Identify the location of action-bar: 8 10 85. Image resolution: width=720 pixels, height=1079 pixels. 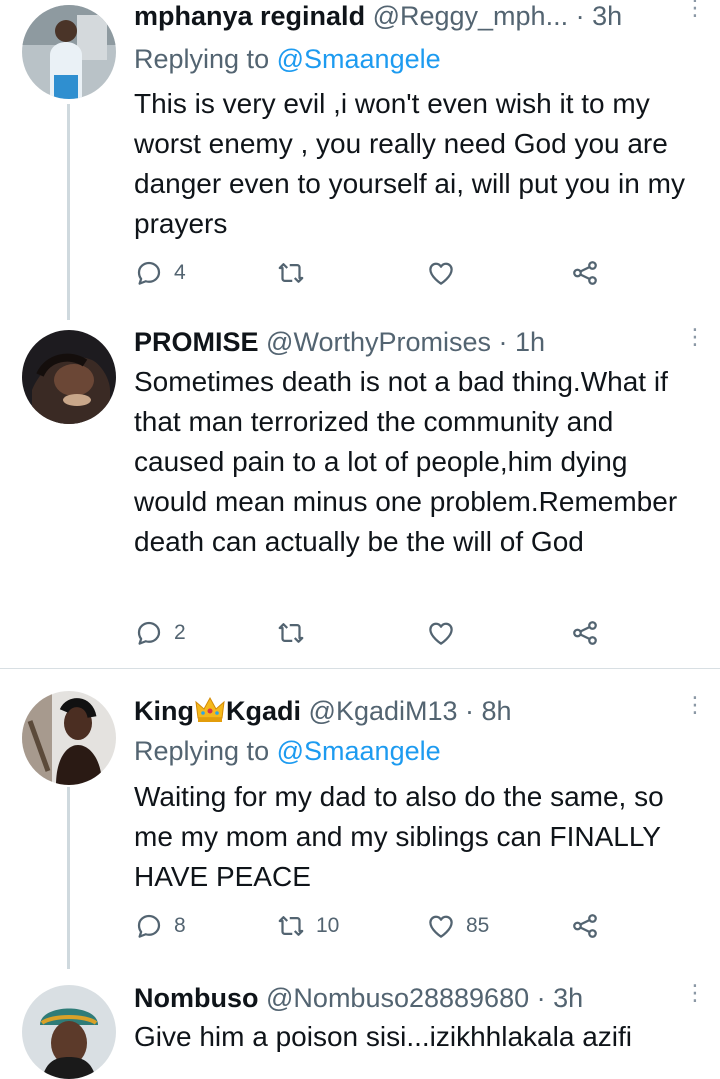
(374, 929).